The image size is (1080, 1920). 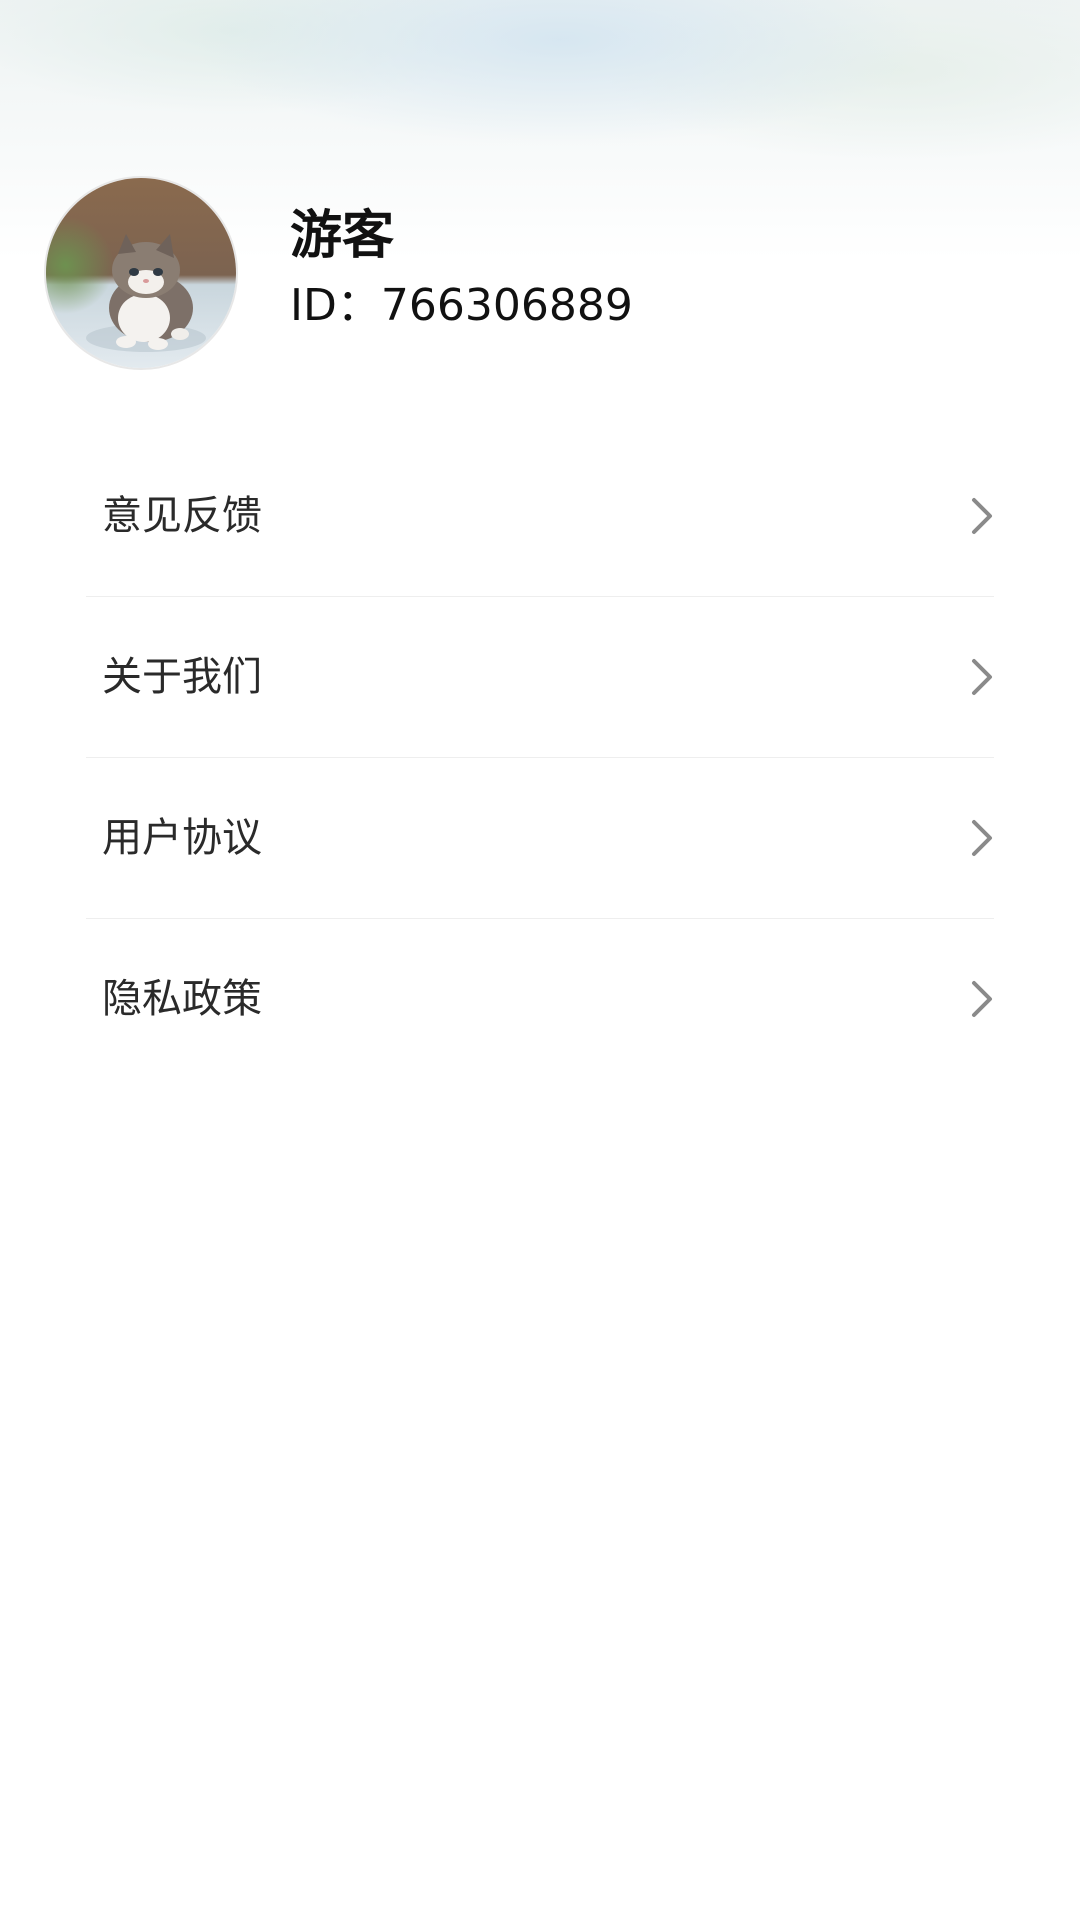 What do you see at coordinates (540, 516) in the screenshot?
I see `menu-item-feedback: 意见反馈` at bounding box center [540, 516].